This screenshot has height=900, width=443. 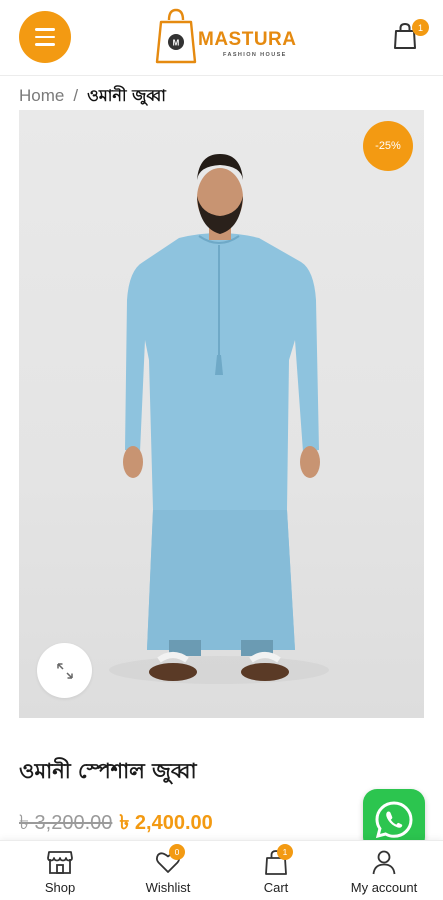 What do you see at coordinates (384, 862) in the screenshot?
I see `user-icon` at bounding box center [384, 862].